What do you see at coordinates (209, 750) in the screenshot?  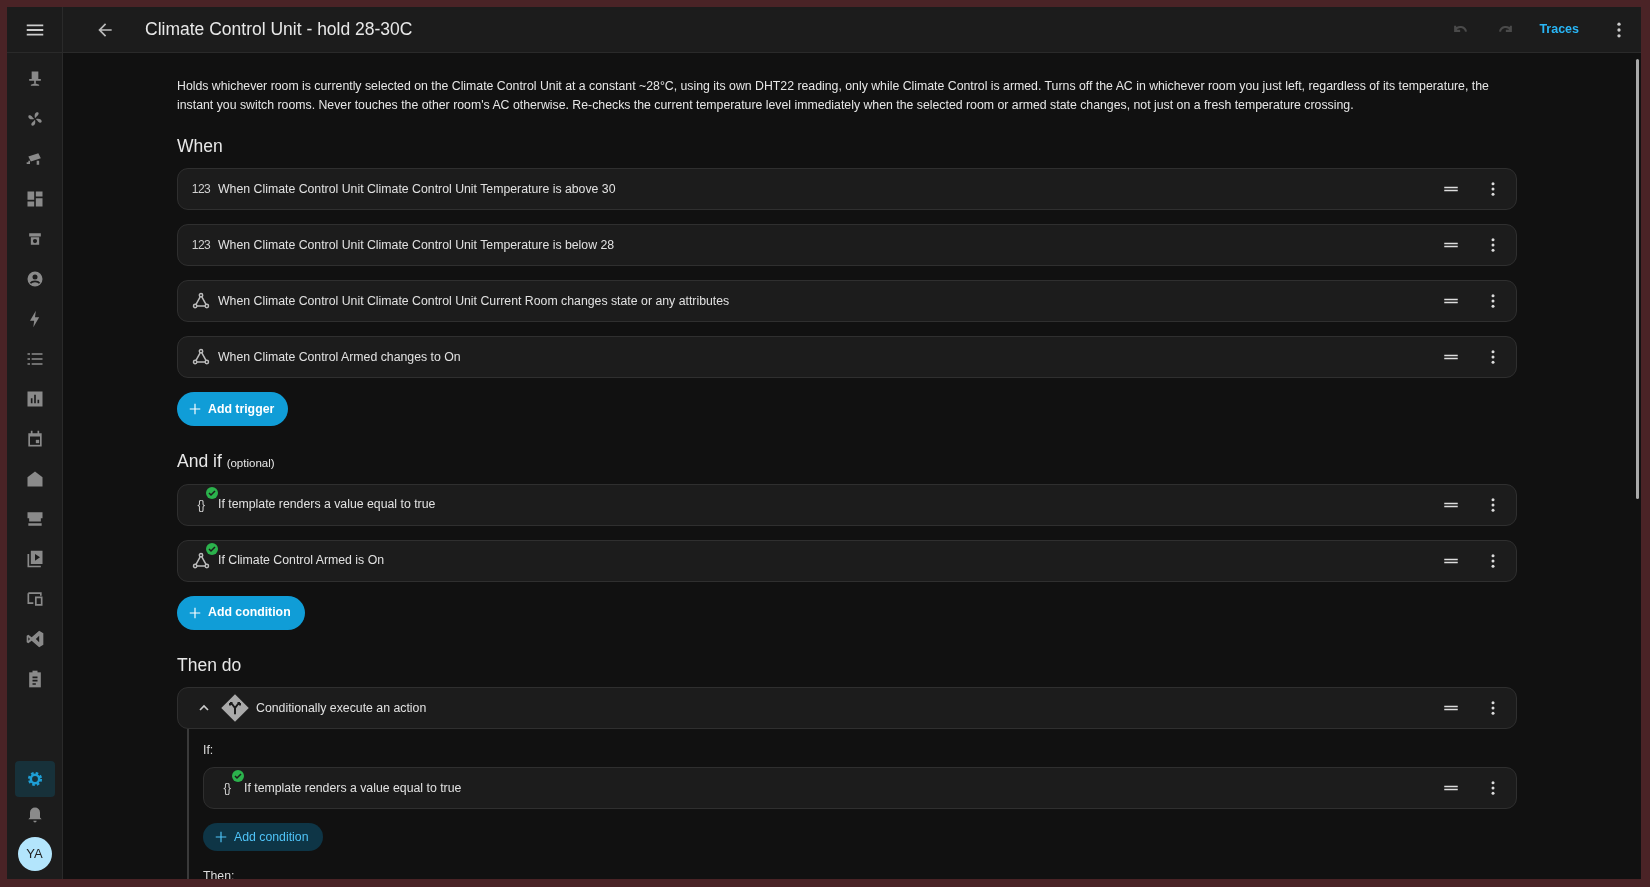 I see `field-label: If:` at bounding box center [209, 750].